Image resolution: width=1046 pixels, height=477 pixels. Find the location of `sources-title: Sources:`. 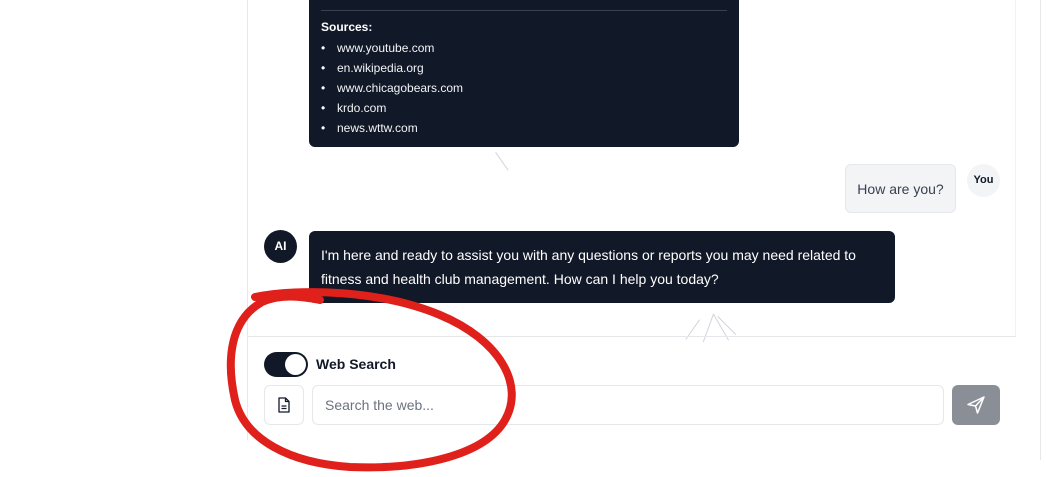

sources-title: Sources: is located at coordinates (347, 27).